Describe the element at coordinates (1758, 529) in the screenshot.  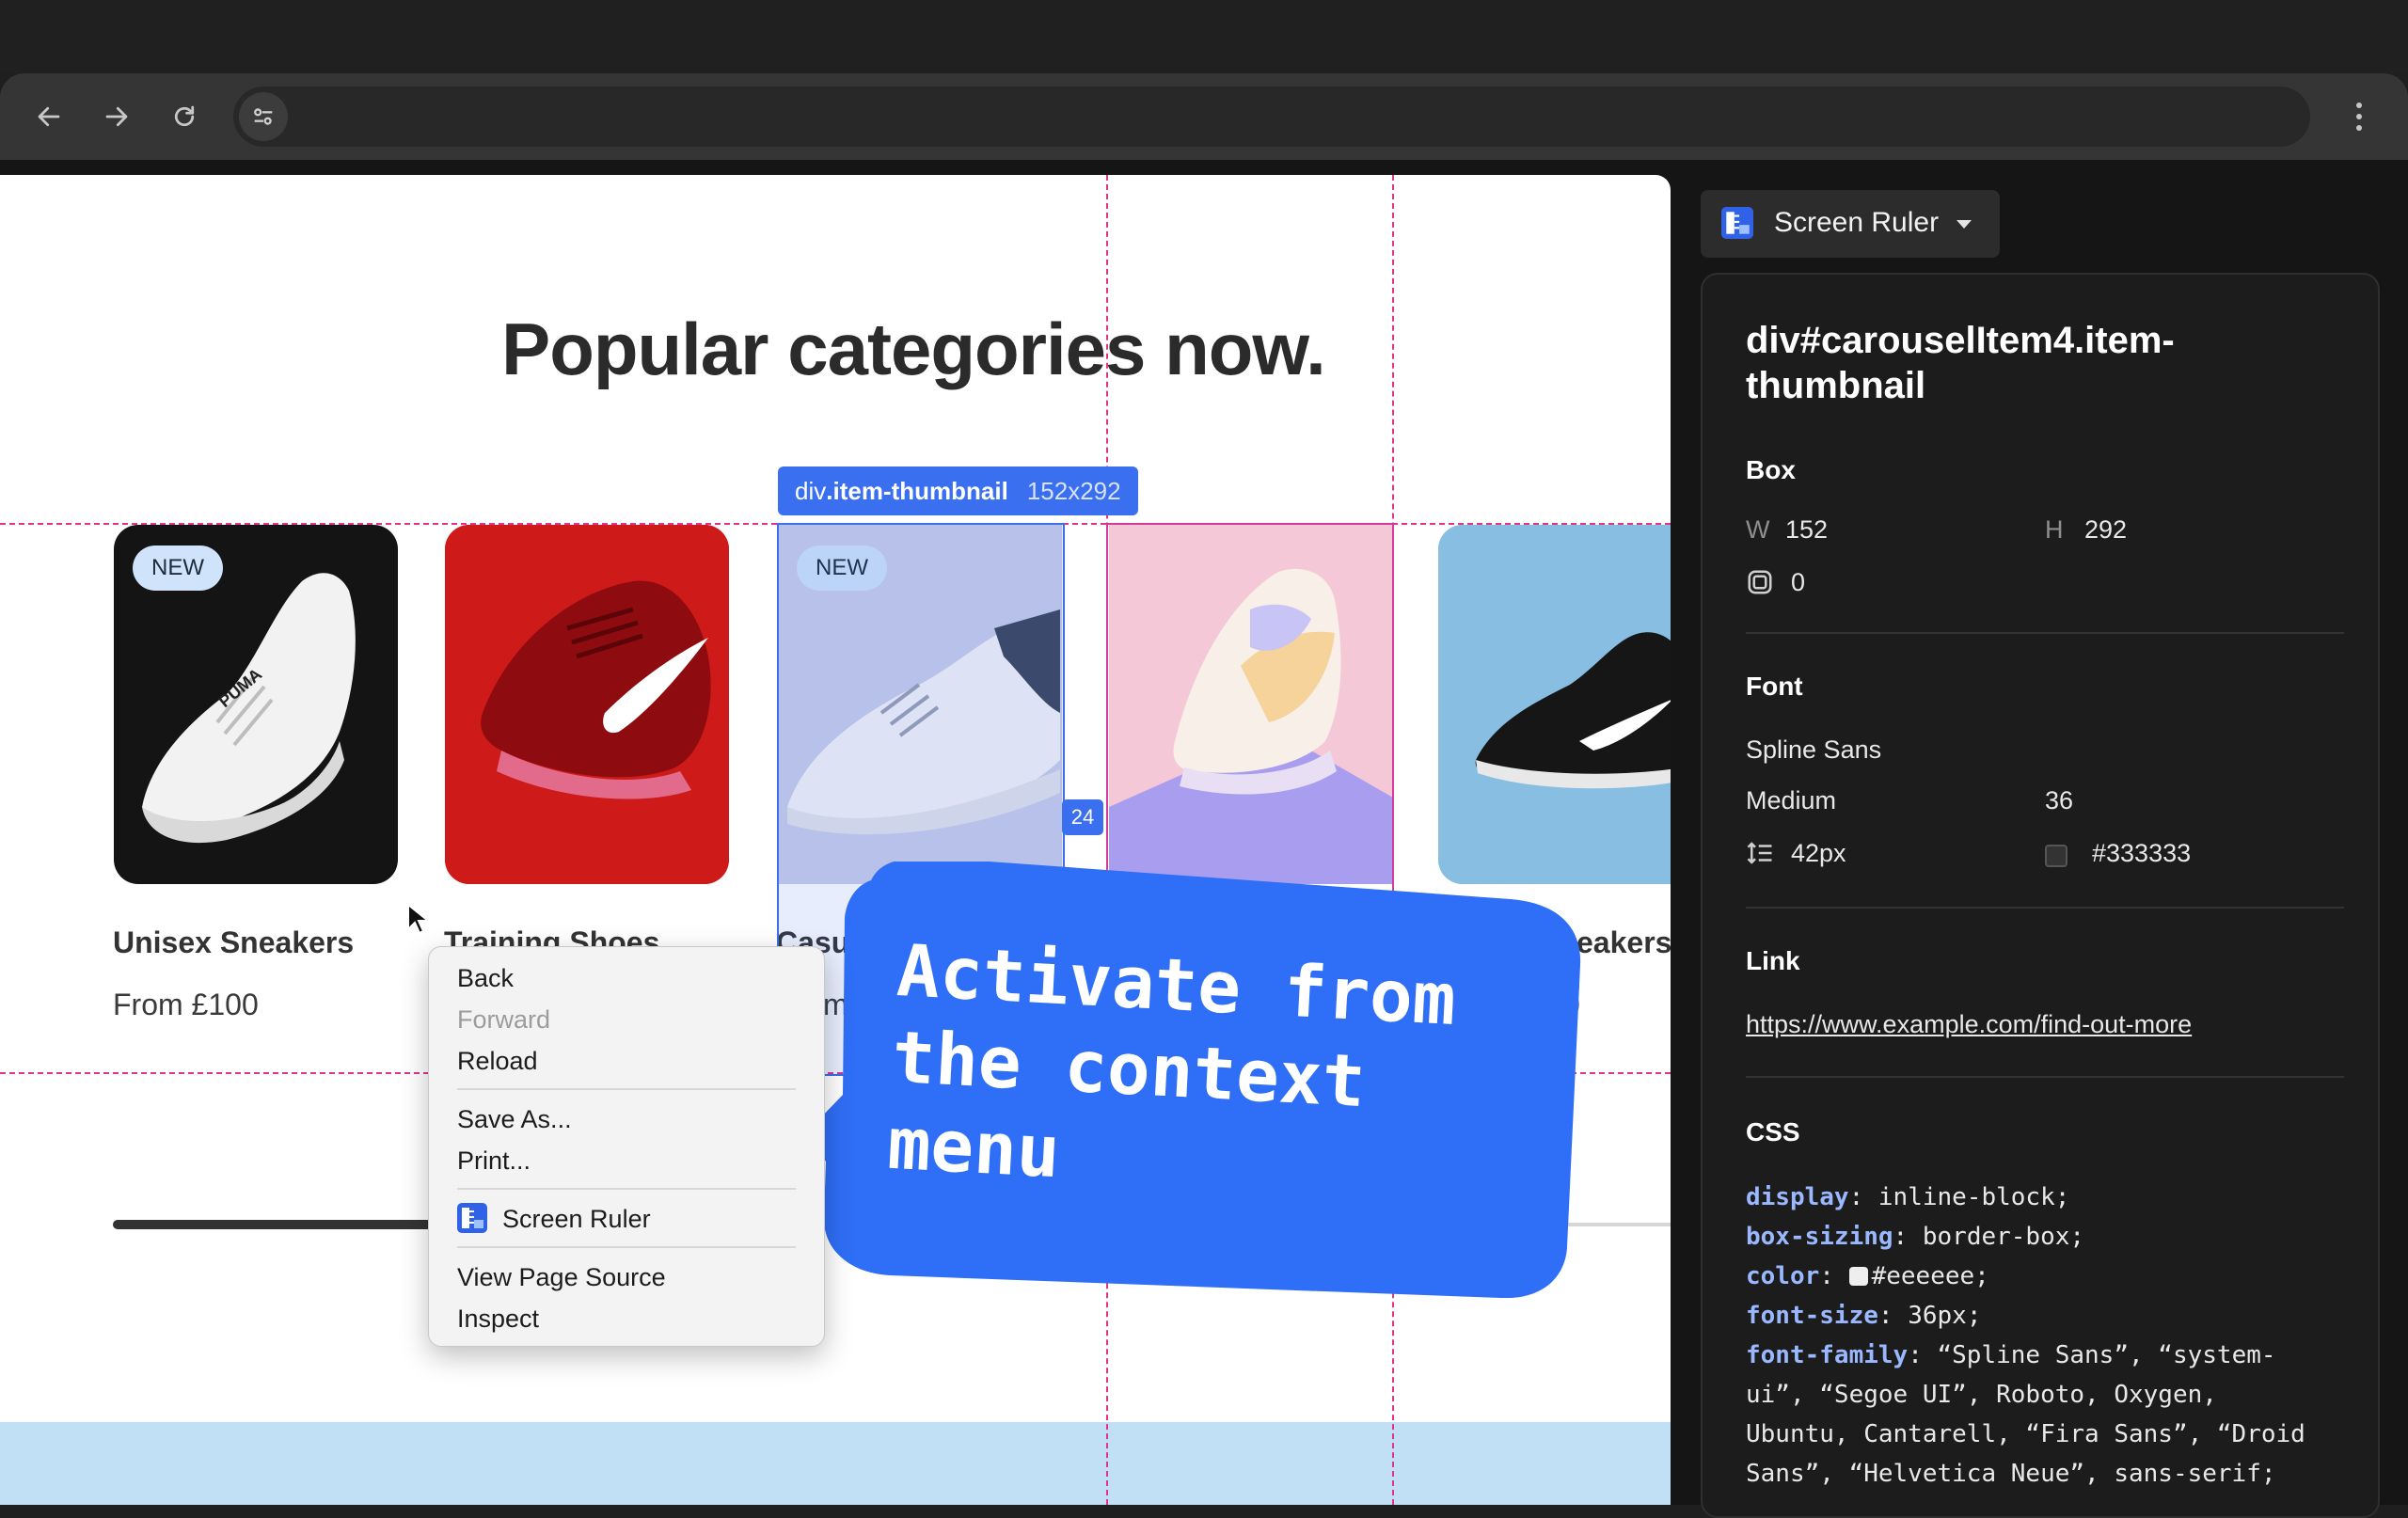
I see `width-label: W` at that location.